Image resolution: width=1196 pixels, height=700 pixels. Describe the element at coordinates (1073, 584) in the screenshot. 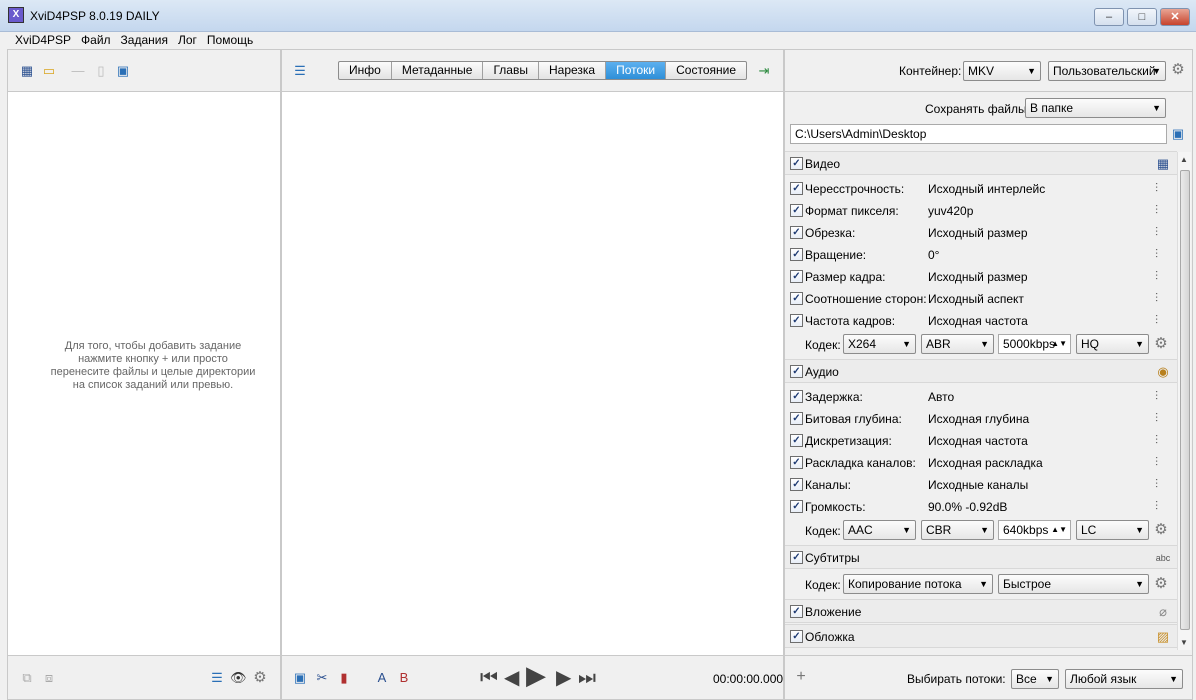

I see `subtitles-speed-select: Быстрое ▼` at that location.